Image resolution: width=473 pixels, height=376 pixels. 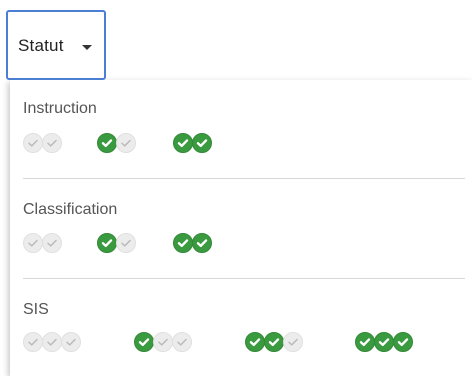 I want to click on section-title-instruction: Instruction, so click(x=60, y=108).